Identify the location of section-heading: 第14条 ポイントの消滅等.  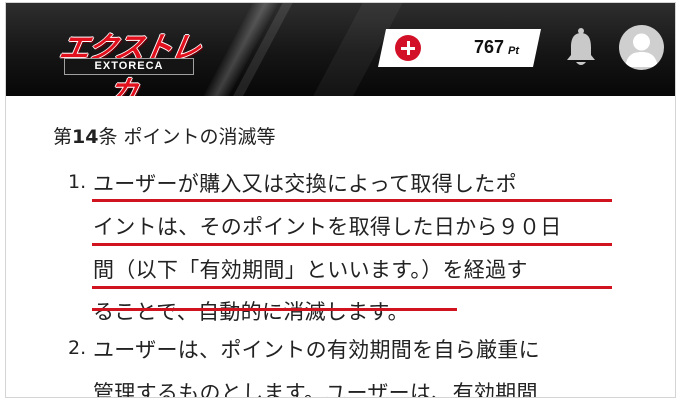
(164, 135).